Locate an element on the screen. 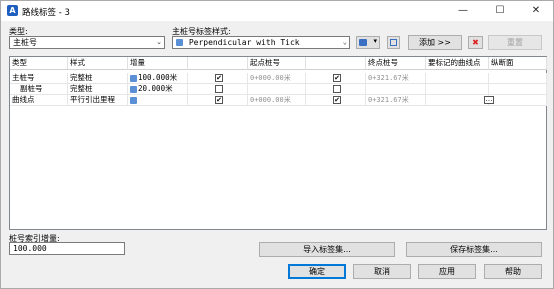 The width and height of the screenshot is (554, 289). col-header-end-station: 终点桩号 is located at coordinates (396, 63).